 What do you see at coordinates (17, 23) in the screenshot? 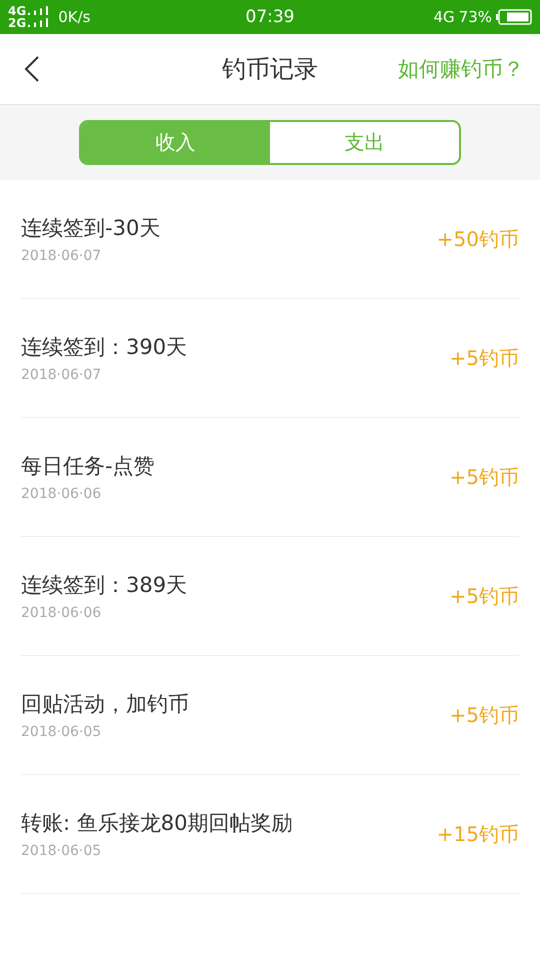
I see `network-label: 2G` at bounding box center [17, 23].